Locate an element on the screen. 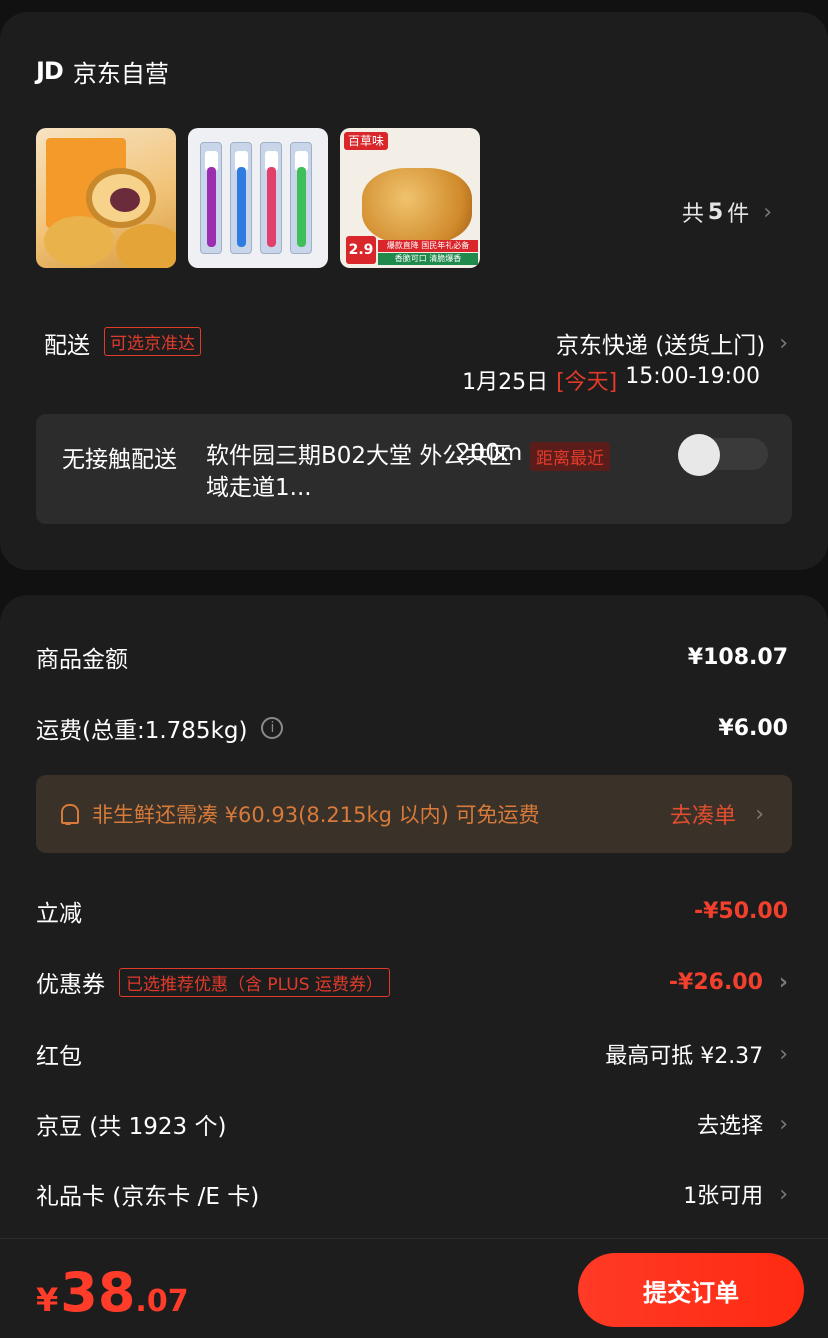 This screenshot has height=1338, width=828. coupon-tag: 已选推荐优惠（含 PLUS 运费券） is located at coordinates (254, 982).